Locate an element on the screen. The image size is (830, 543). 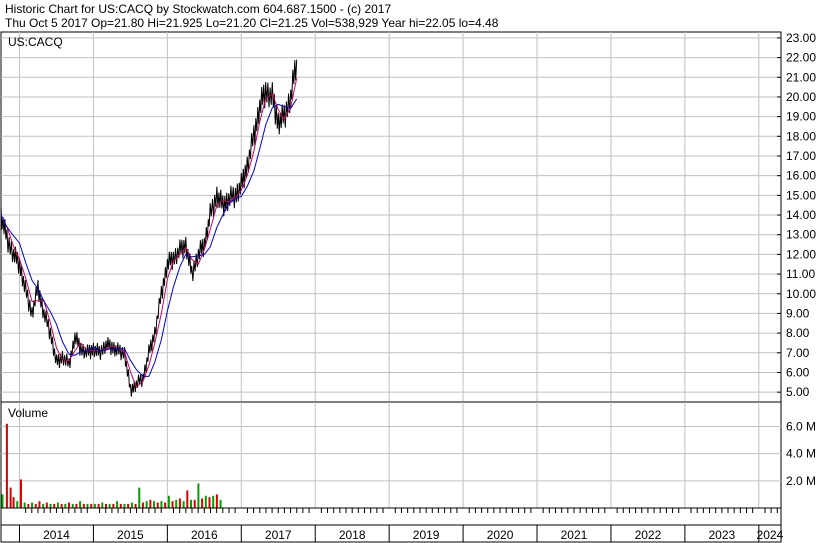
x-tick-label: 2022 is located at coordinates (648, 535).